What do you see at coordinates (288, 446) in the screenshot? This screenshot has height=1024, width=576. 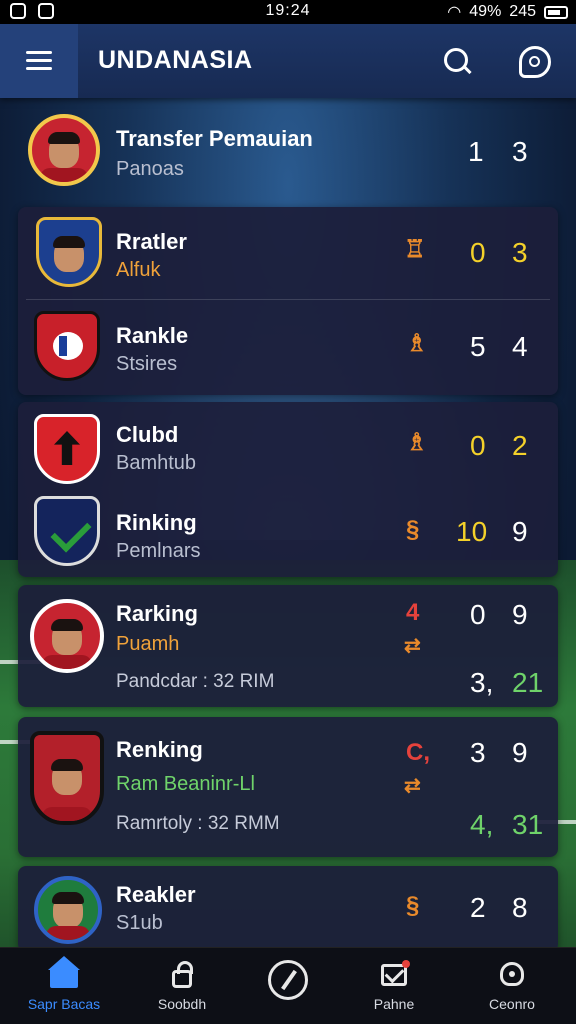 I see `list-item: Clubd Bamhtub ♗ 0 2` at bounding box center [288, 446].